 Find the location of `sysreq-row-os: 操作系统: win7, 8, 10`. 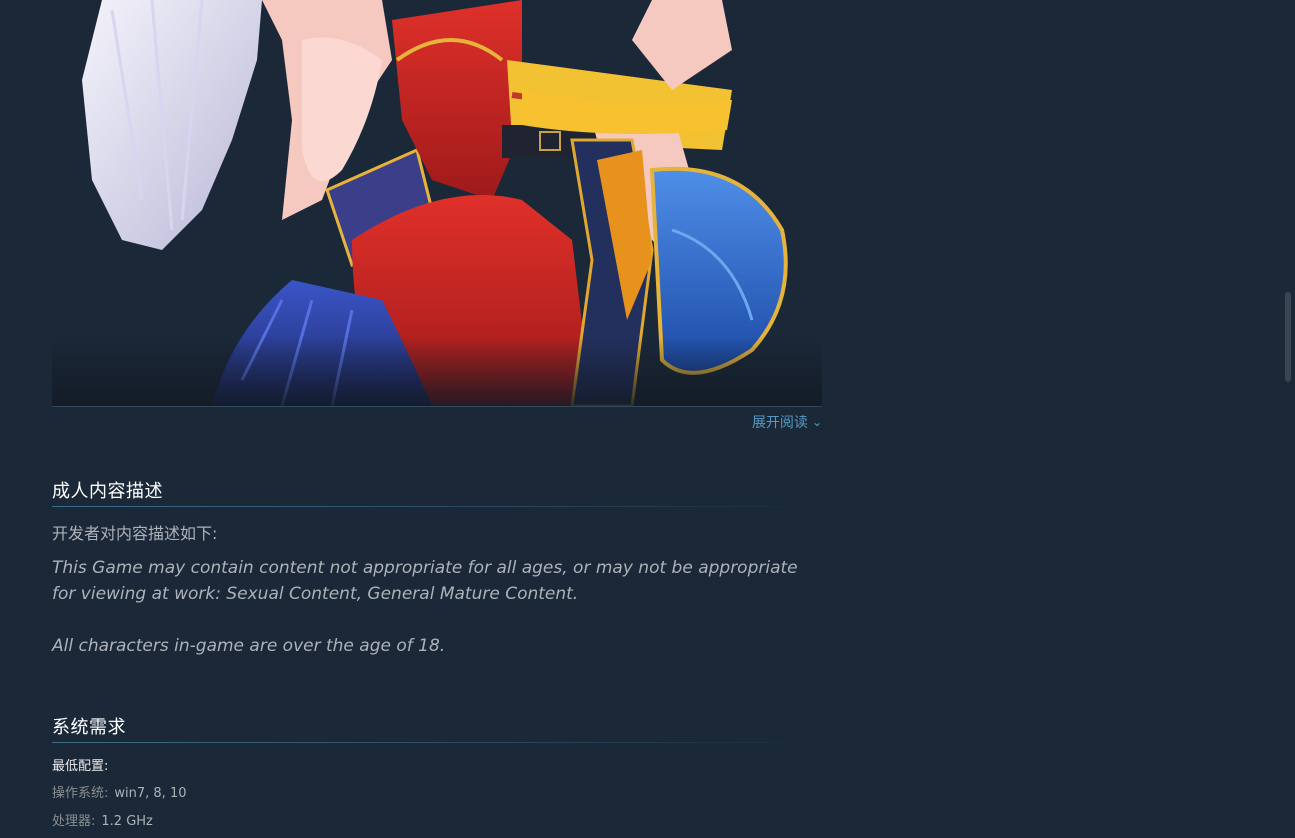

sysreq-row-os: 操作系统: win7, 8, 10 is located at coordinates (119, 791).